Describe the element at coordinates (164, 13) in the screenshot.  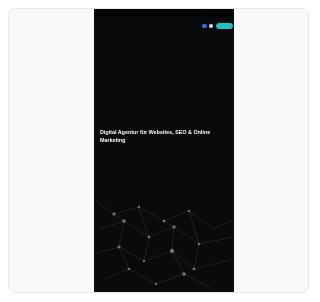
I see `top-bar` at that location.